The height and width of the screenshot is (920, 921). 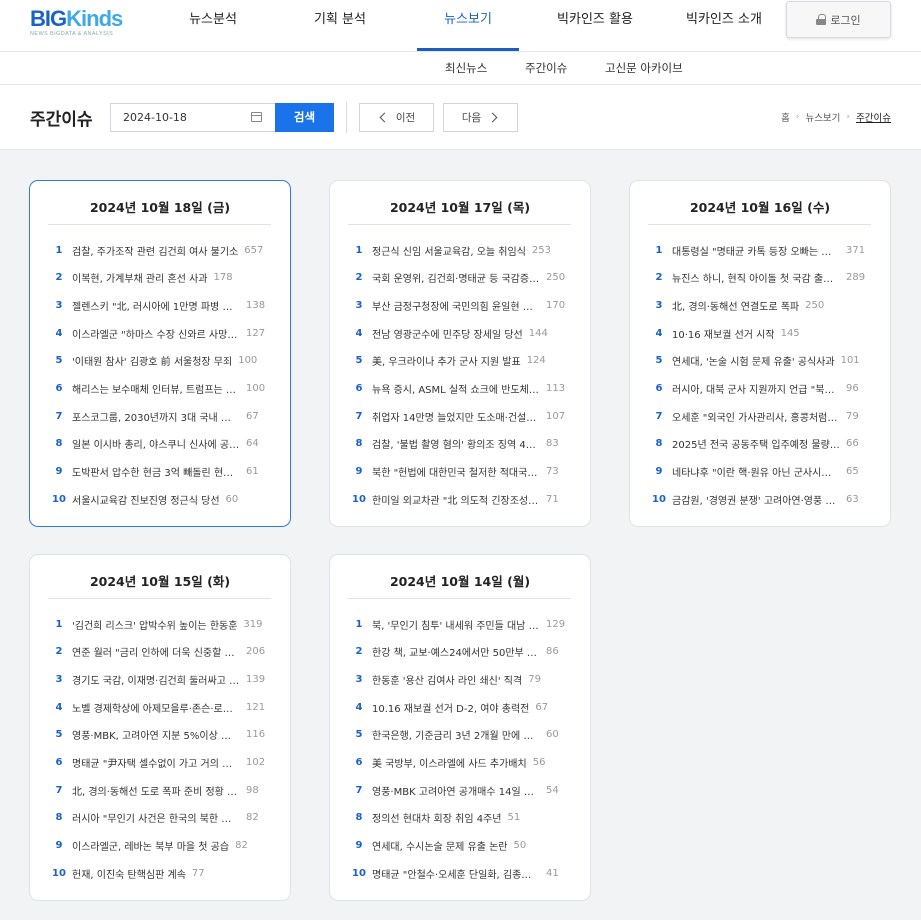 What do you see at coordinates (447, 333) in the screenshot?
I see `issue-title: 전남 영광군수에 민주당 장세일 당선` at bounding box center [447, 333].